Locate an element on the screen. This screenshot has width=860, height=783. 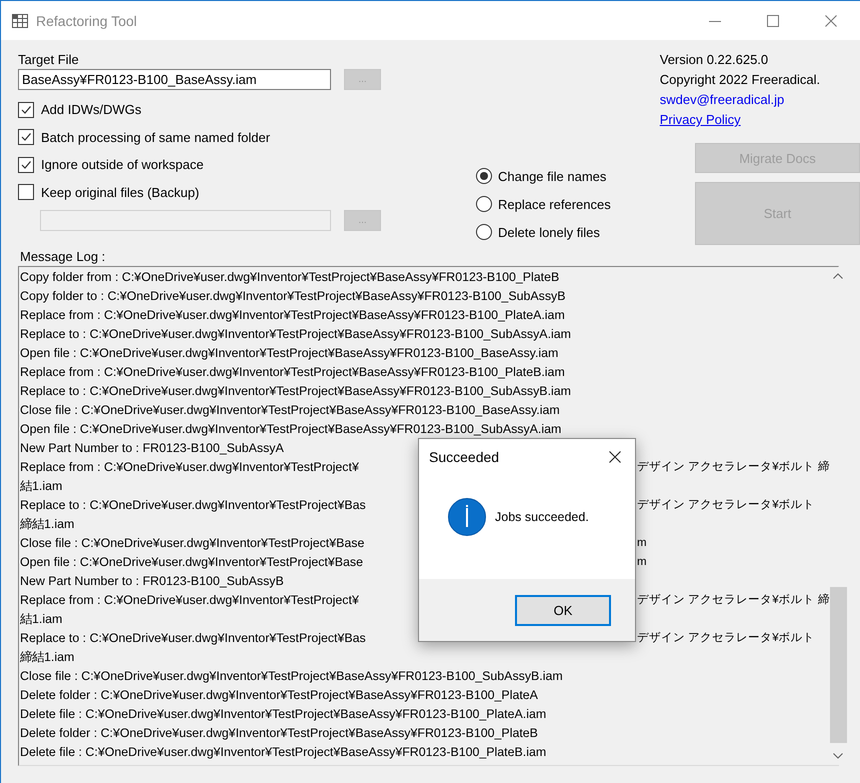
checkbox-label: Ignore outside of workspace is located at coordinates (122, 164).